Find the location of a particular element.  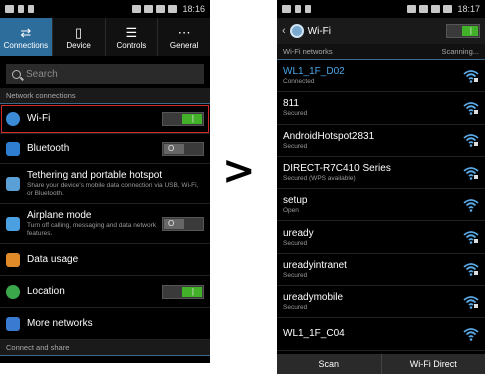

tab-label: General is located at coordinates (184, 45).